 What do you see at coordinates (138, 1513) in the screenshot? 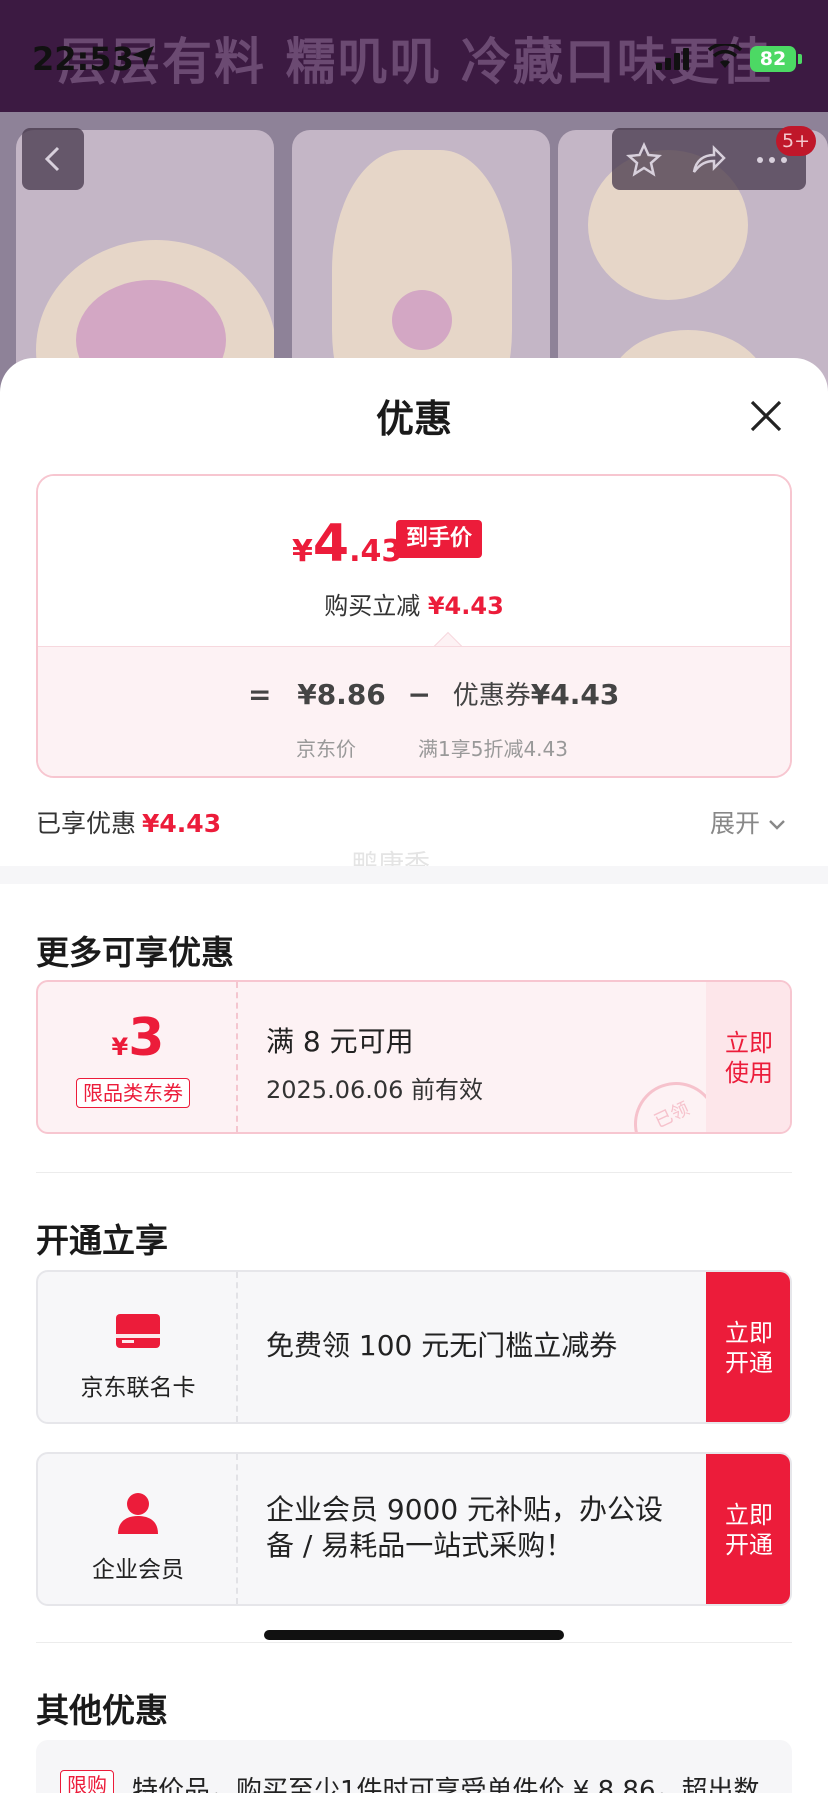
I see `person-icon` at bounding box center [138, 1513].